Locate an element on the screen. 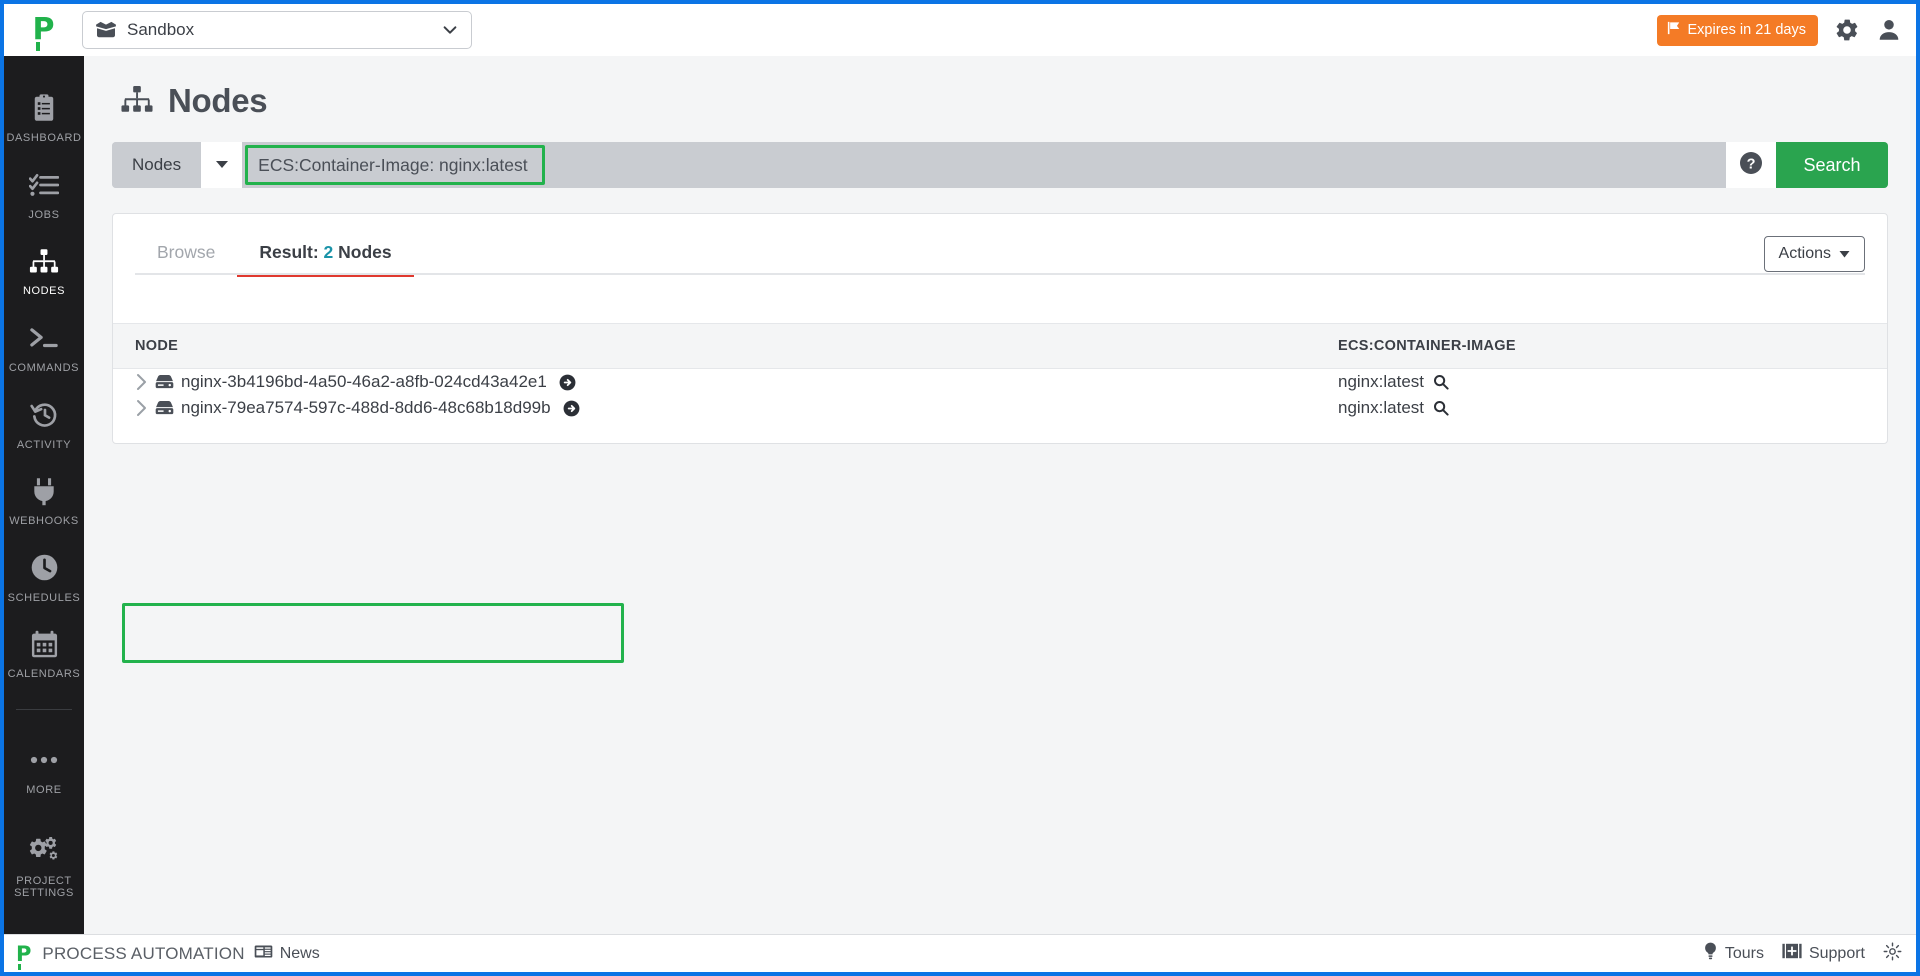  app-logo: P is located at coordinates (43, 33).